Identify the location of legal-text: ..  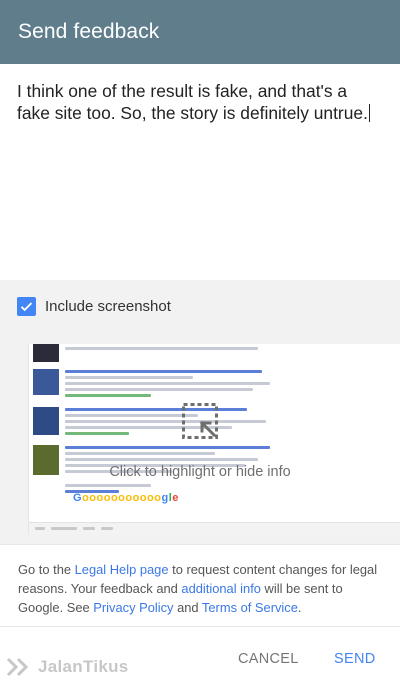
(299, 607).